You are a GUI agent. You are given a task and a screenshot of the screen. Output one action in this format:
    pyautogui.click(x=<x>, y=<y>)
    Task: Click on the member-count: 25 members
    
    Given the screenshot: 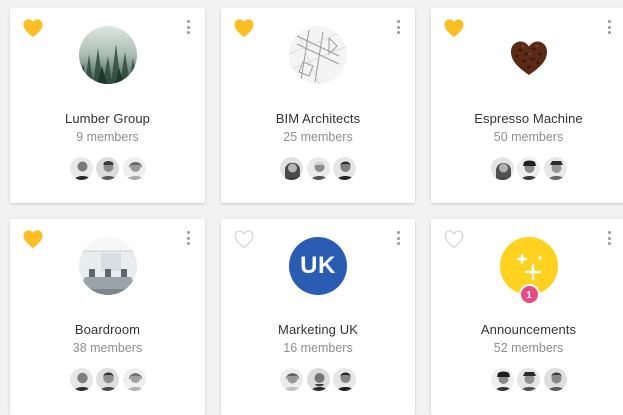 What is the action you would take?
    pyautogui.click(x=318, y=137)
    